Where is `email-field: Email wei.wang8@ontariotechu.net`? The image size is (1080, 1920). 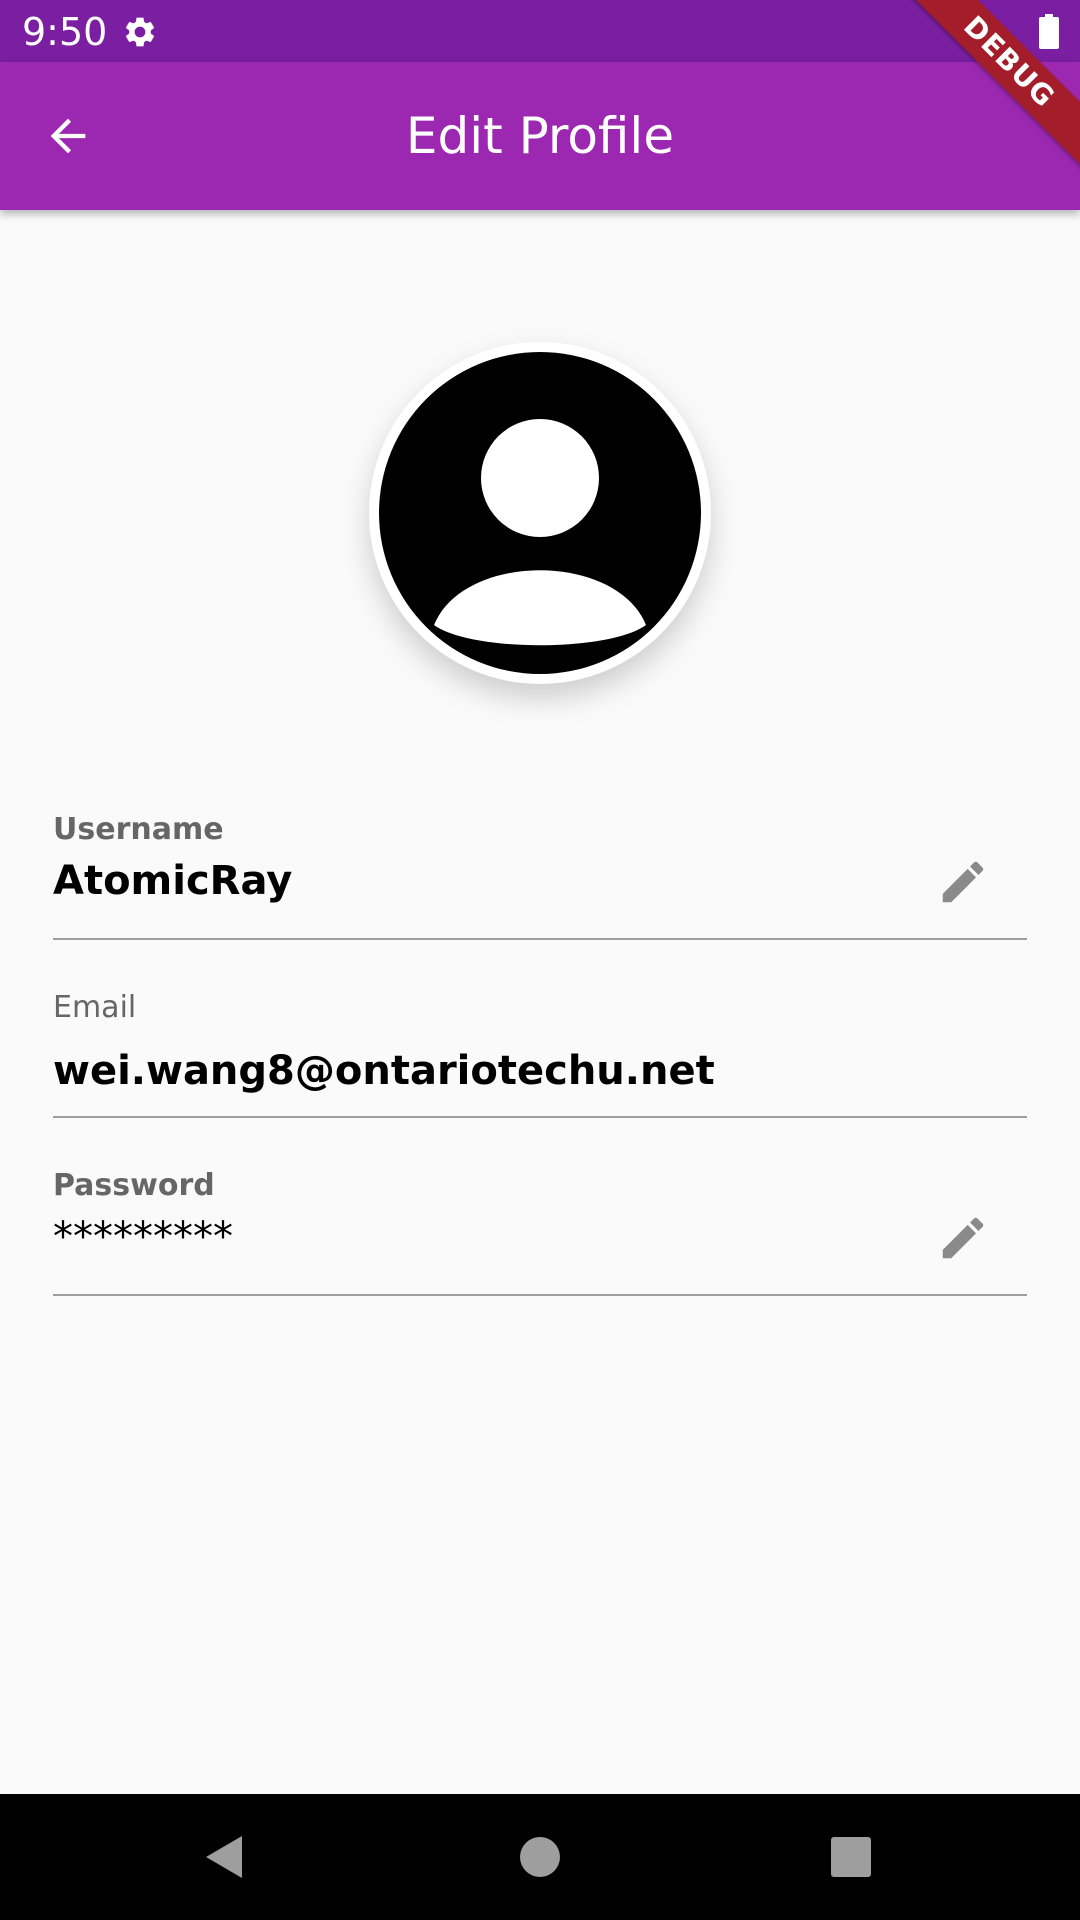 email-field: Email wei.wang8@ontariotechu.net is located at coordinates (540, 1052).